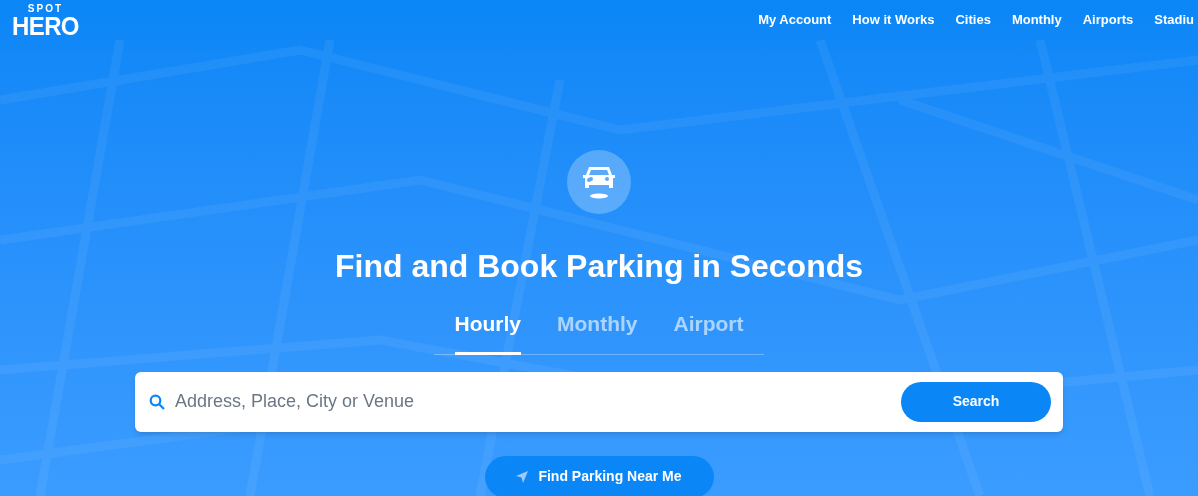 This screenshot has height=496, width=1198. Describe the element at coordinates (157, 401) in the screenshot. I see `search-icon` at that location.